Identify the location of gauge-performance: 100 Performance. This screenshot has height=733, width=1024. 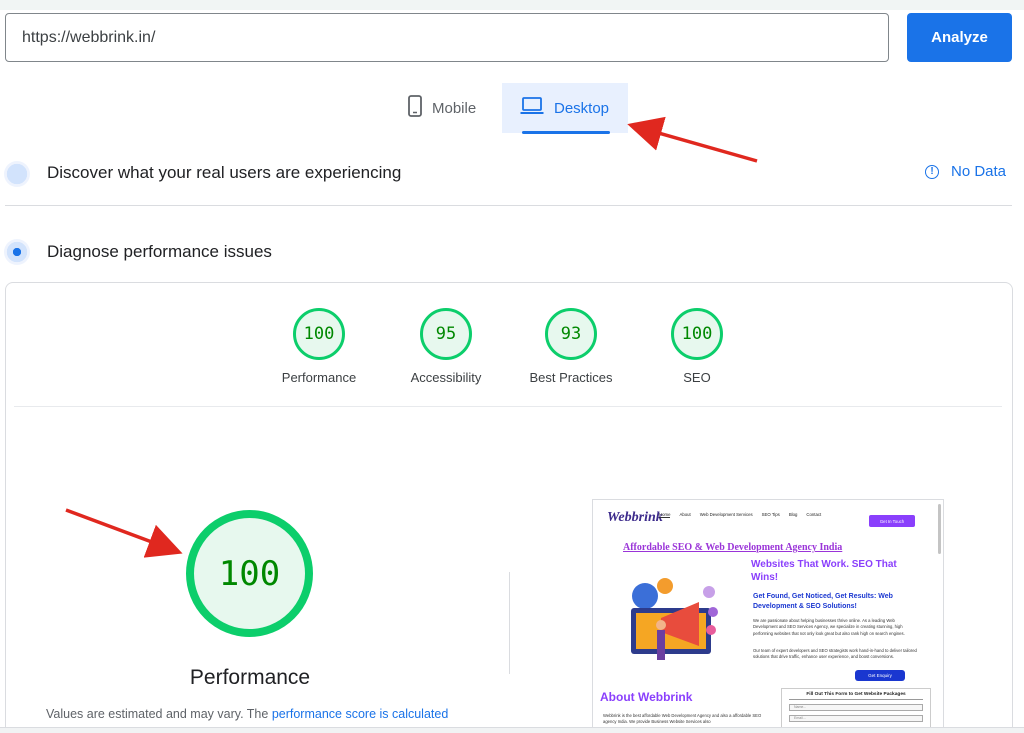
(319, 346).